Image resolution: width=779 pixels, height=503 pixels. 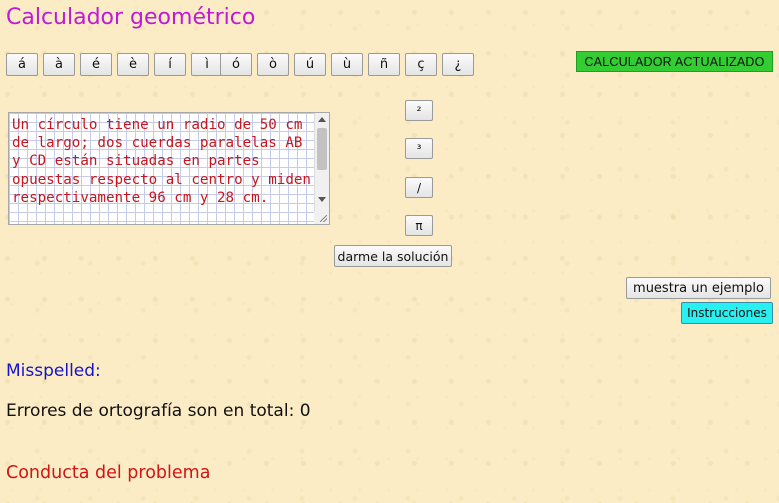 What do you see at coordinates (698, 288) in the screenshot?
I see `show-example-button: muestra un ejemplo` at bounding box center [698, 288].